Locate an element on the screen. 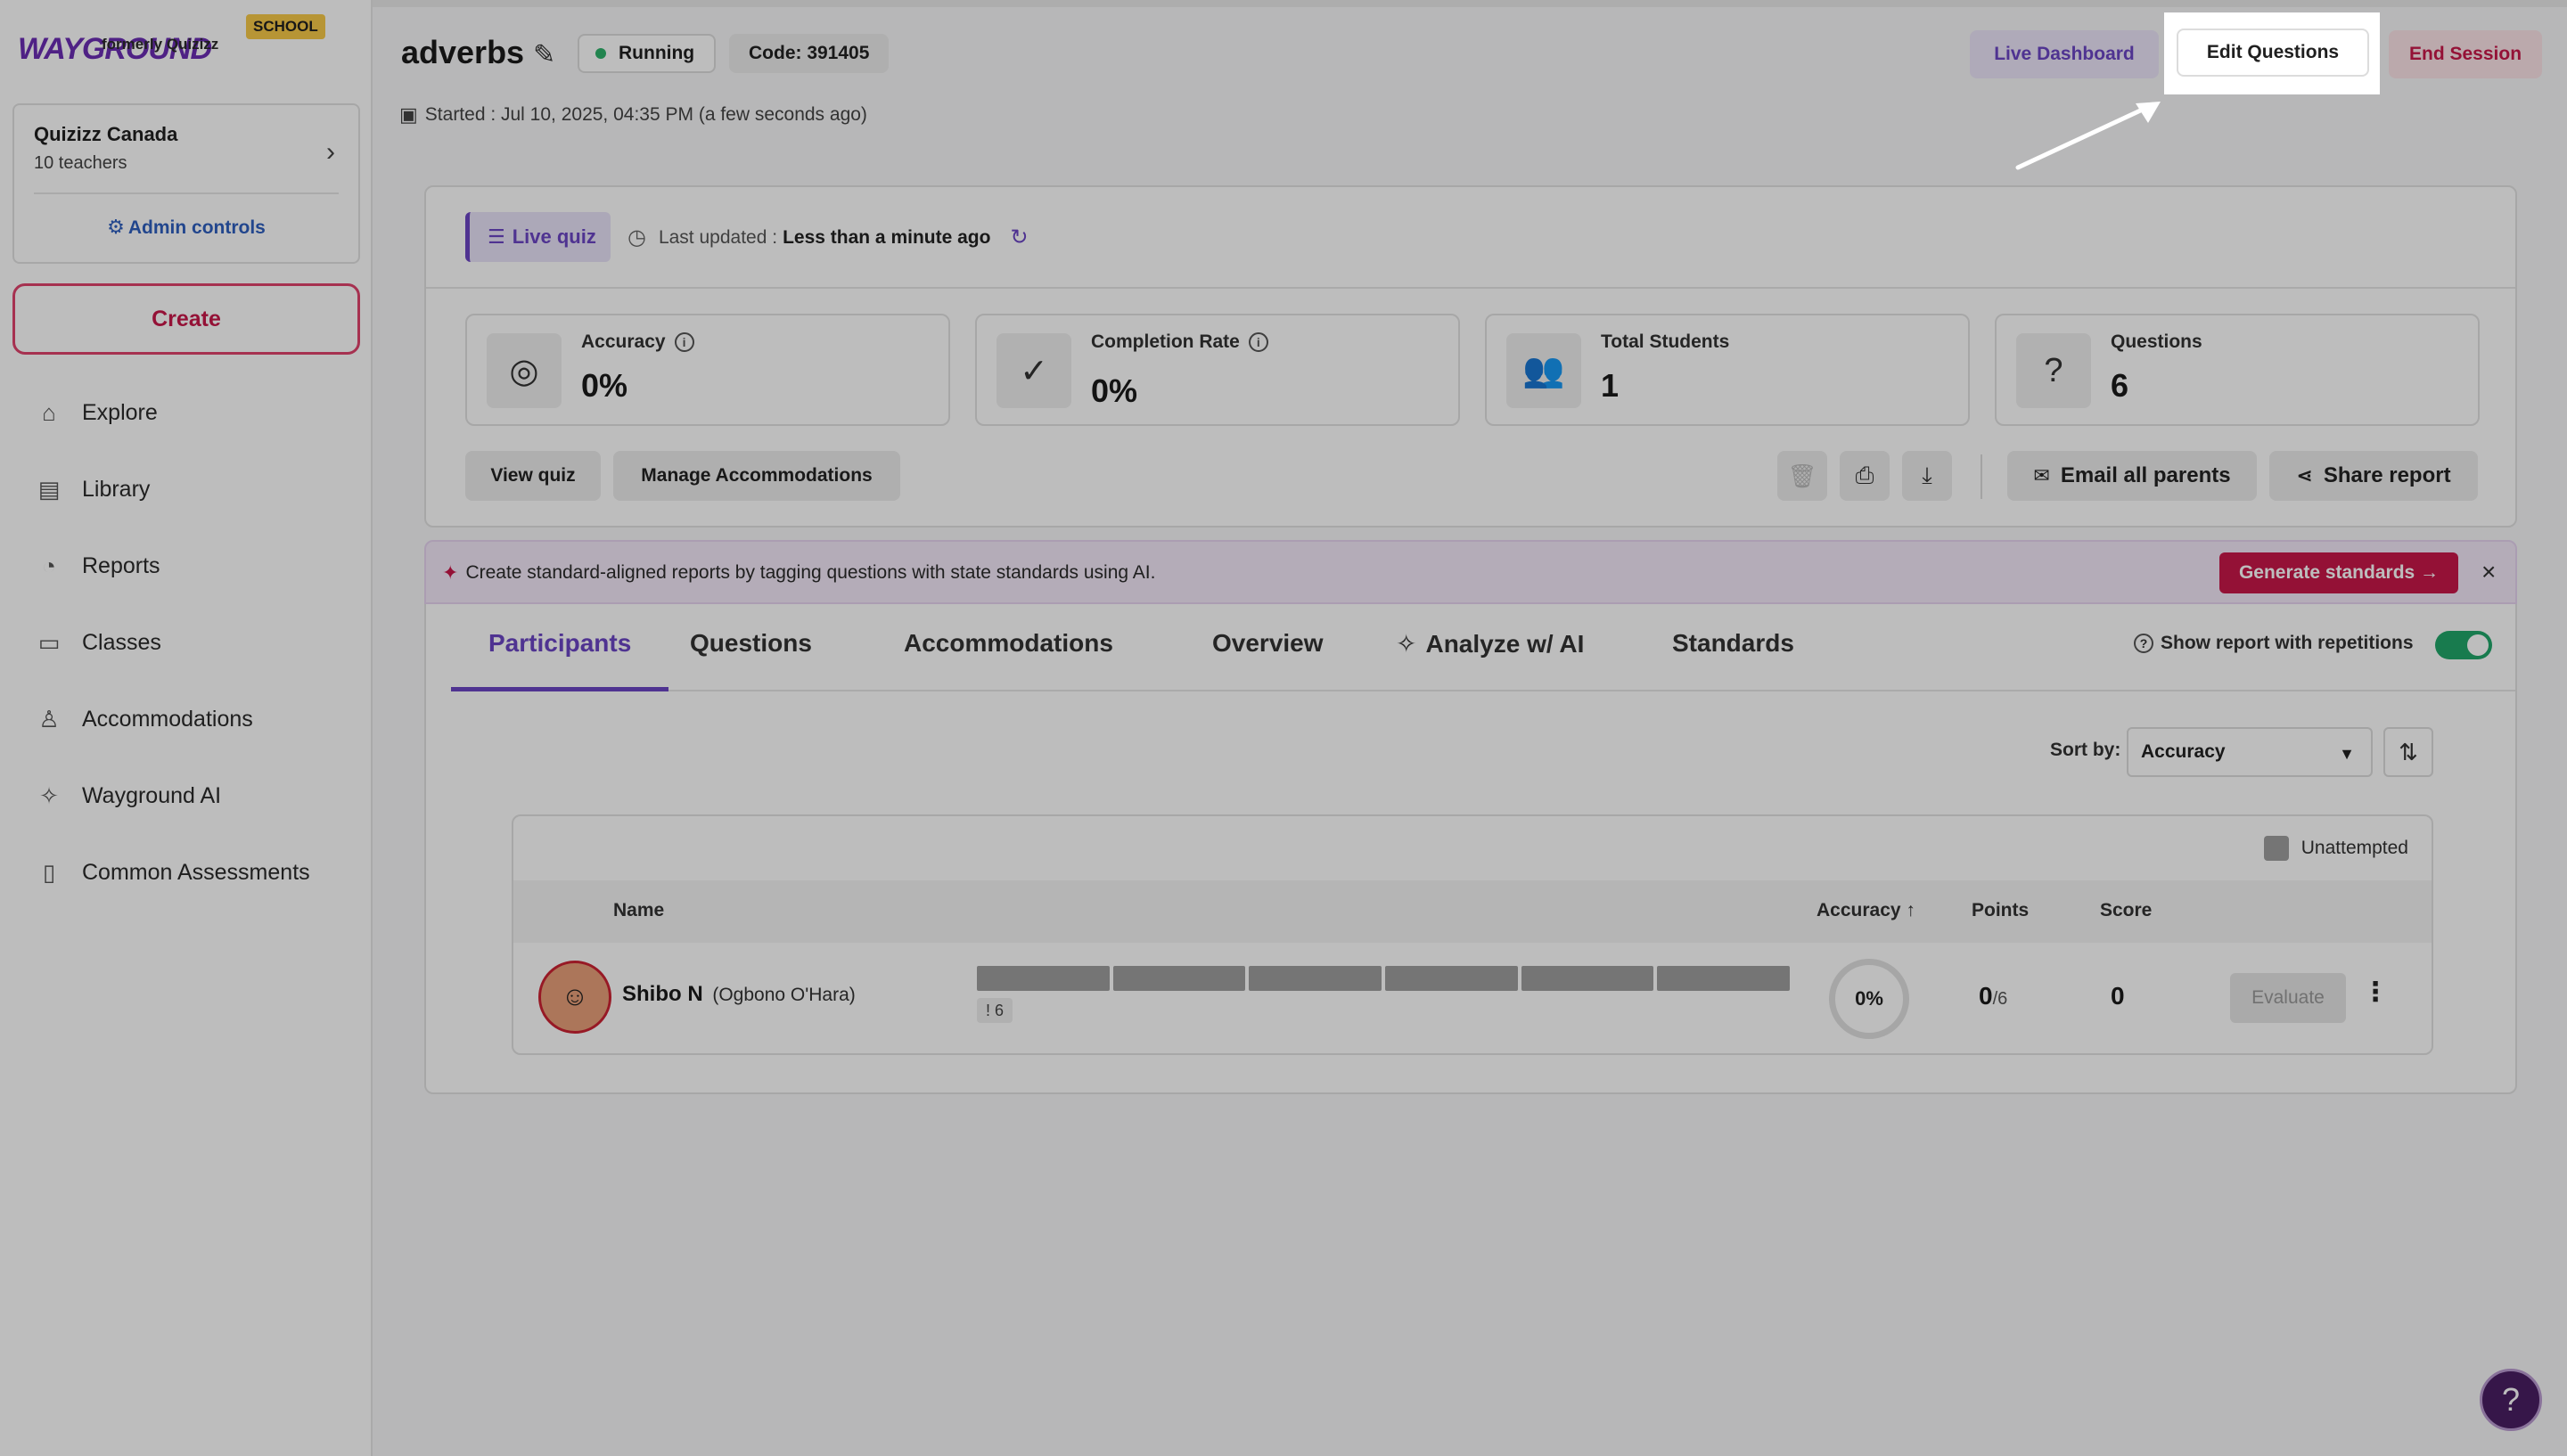 Image resolution: width=2567 pixels, height=1456 pixels. legend-label: Unattempted is located at coordinates (2354, 848).